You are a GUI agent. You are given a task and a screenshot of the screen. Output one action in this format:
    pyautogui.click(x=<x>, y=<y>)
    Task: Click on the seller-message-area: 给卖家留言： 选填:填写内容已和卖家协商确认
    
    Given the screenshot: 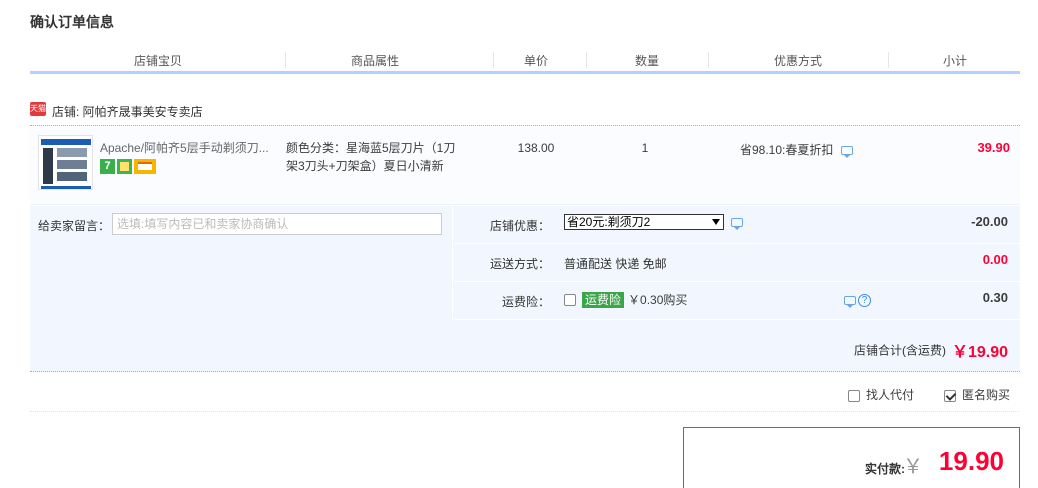 What is the action you would take?
    pyautogui.click(x=241, y=263)
    